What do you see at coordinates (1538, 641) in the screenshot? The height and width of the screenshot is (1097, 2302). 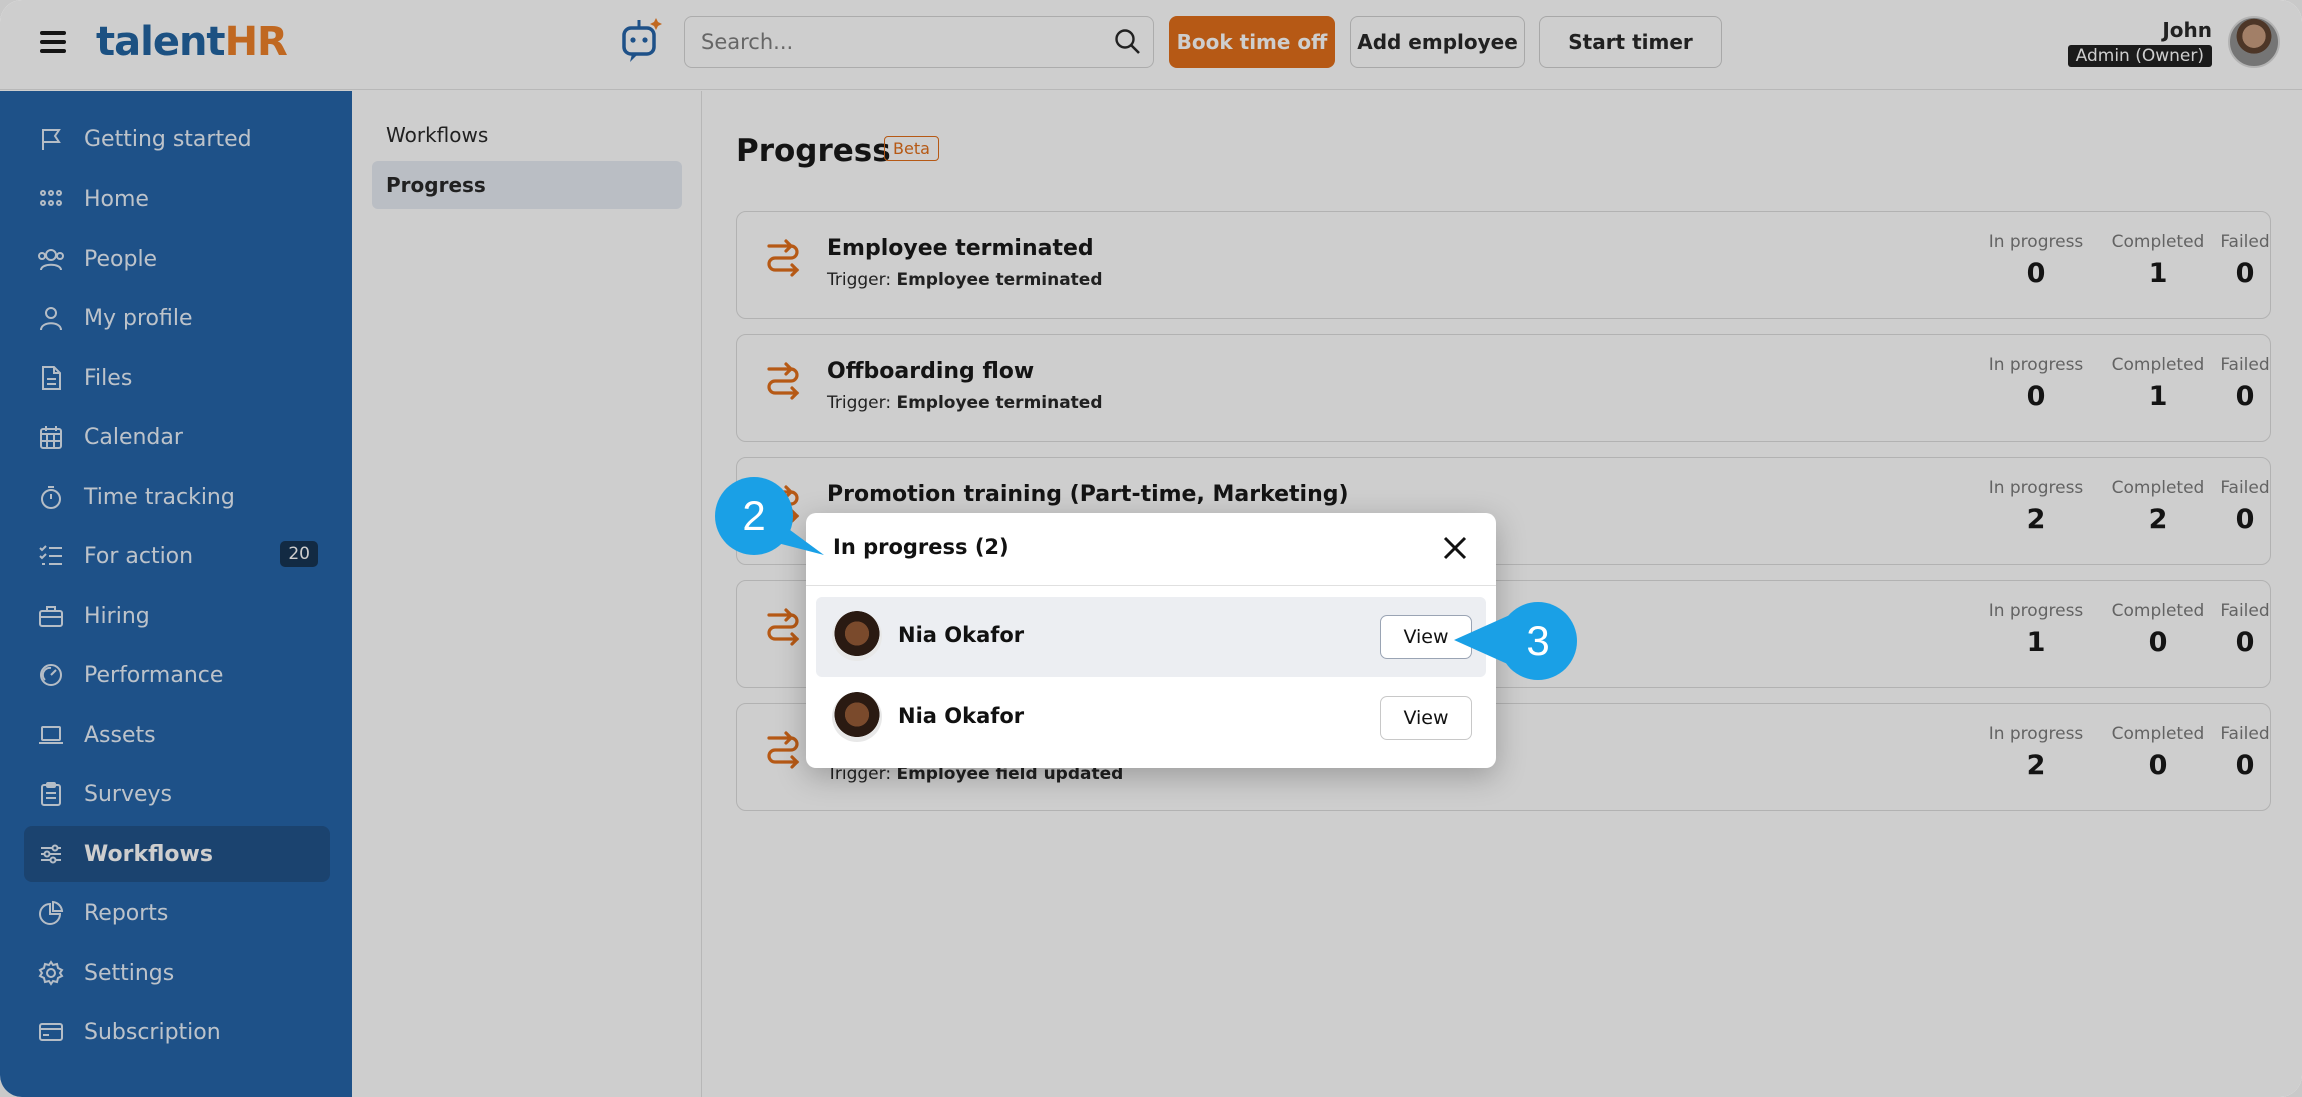 I see `step-callout-3: 3` at bounding box center [1538, 641].